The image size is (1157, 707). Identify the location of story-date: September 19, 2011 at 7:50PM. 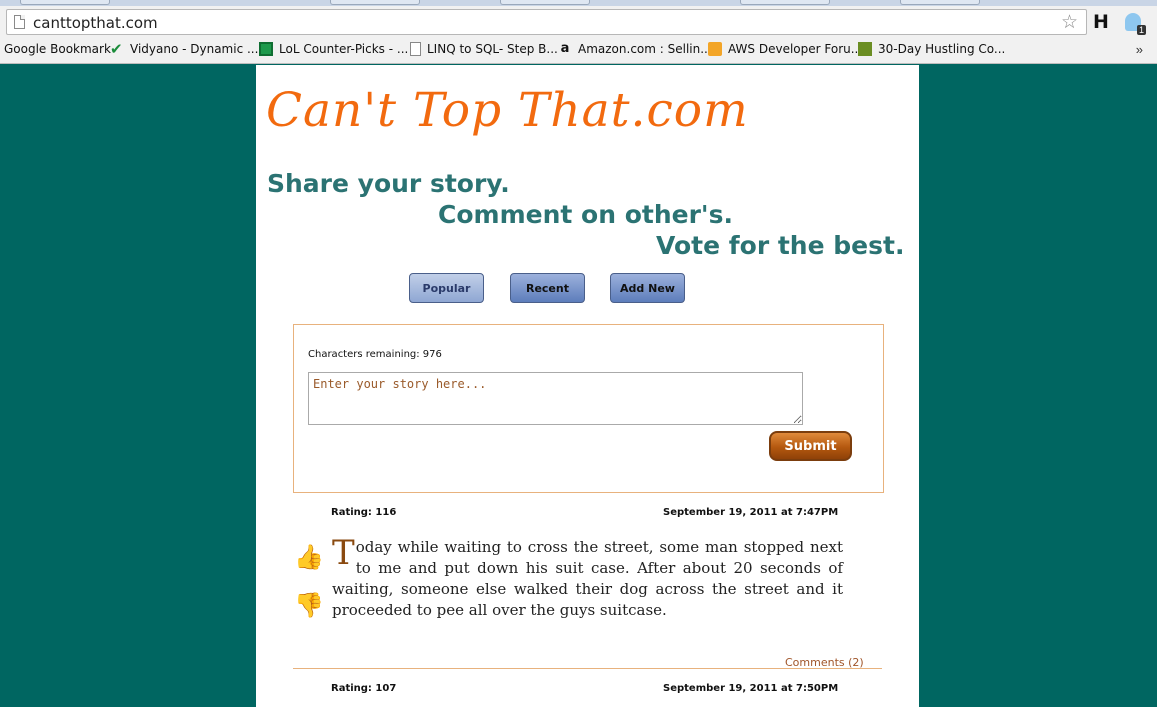
(751, 688).